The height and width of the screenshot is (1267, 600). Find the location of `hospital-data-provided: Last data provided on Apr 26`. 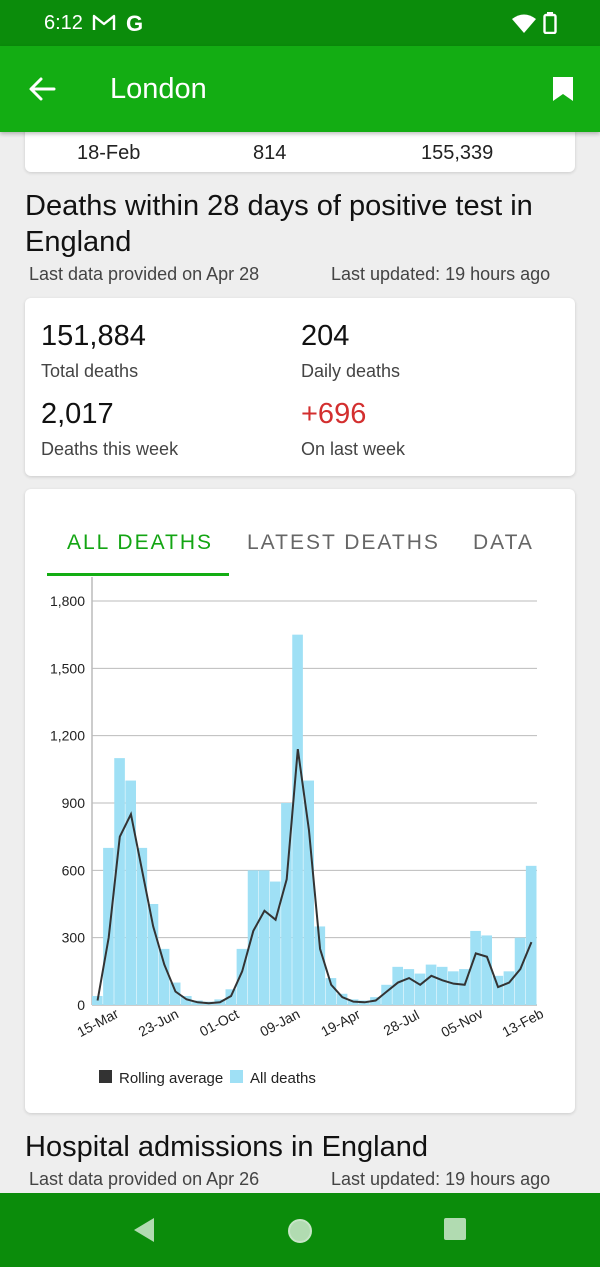

hospital-data-provided: Last data provided on Apr 26 is located at coordinates (144, 1179).